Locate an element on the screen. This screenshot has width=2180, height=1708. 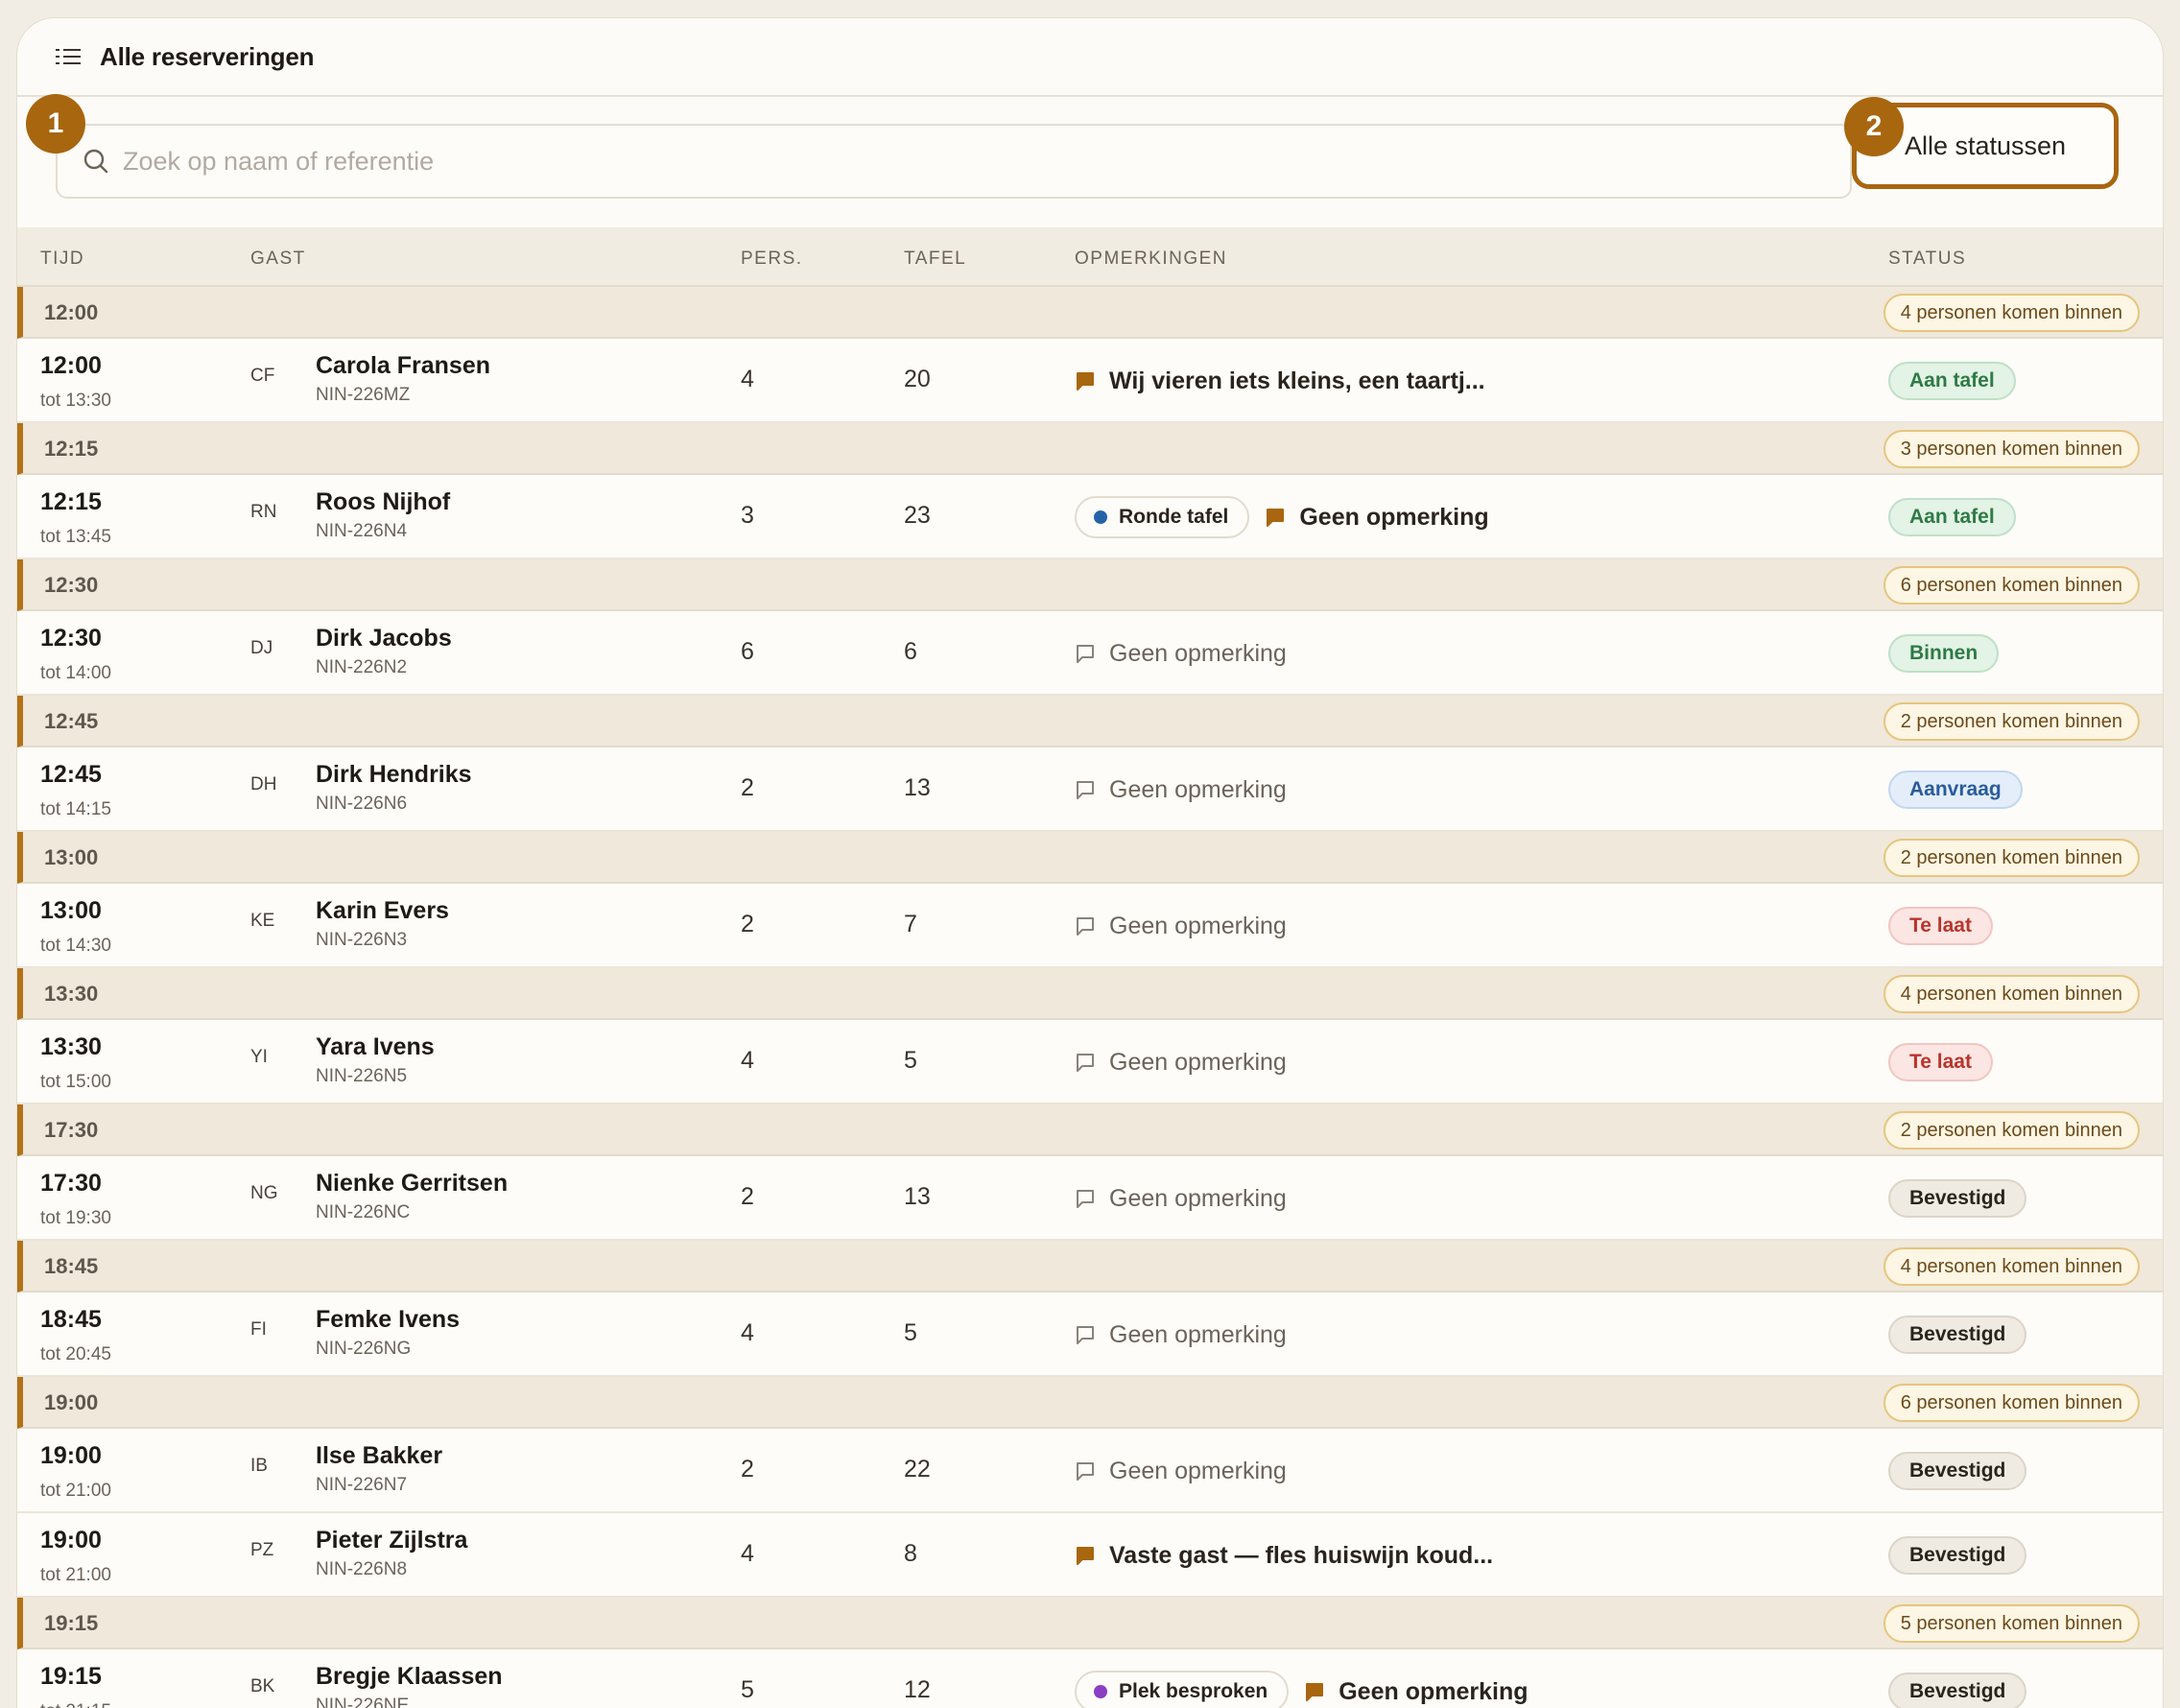
notes-cell: Ronde tafel Geen opmerking is located at coordinates (1282, 517).